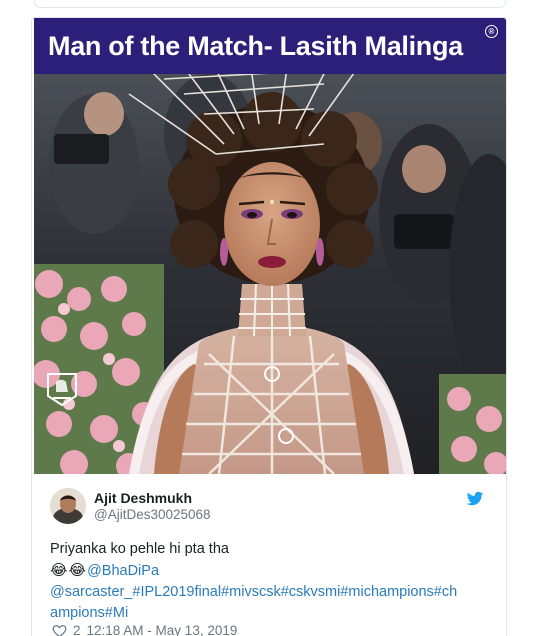 The width and height of the screenshot is (555, 636). What do you see at coordinates (491, 31) in the screenshot?
I see `registered-mark-icon: ®` at bounding box center [491, 31].